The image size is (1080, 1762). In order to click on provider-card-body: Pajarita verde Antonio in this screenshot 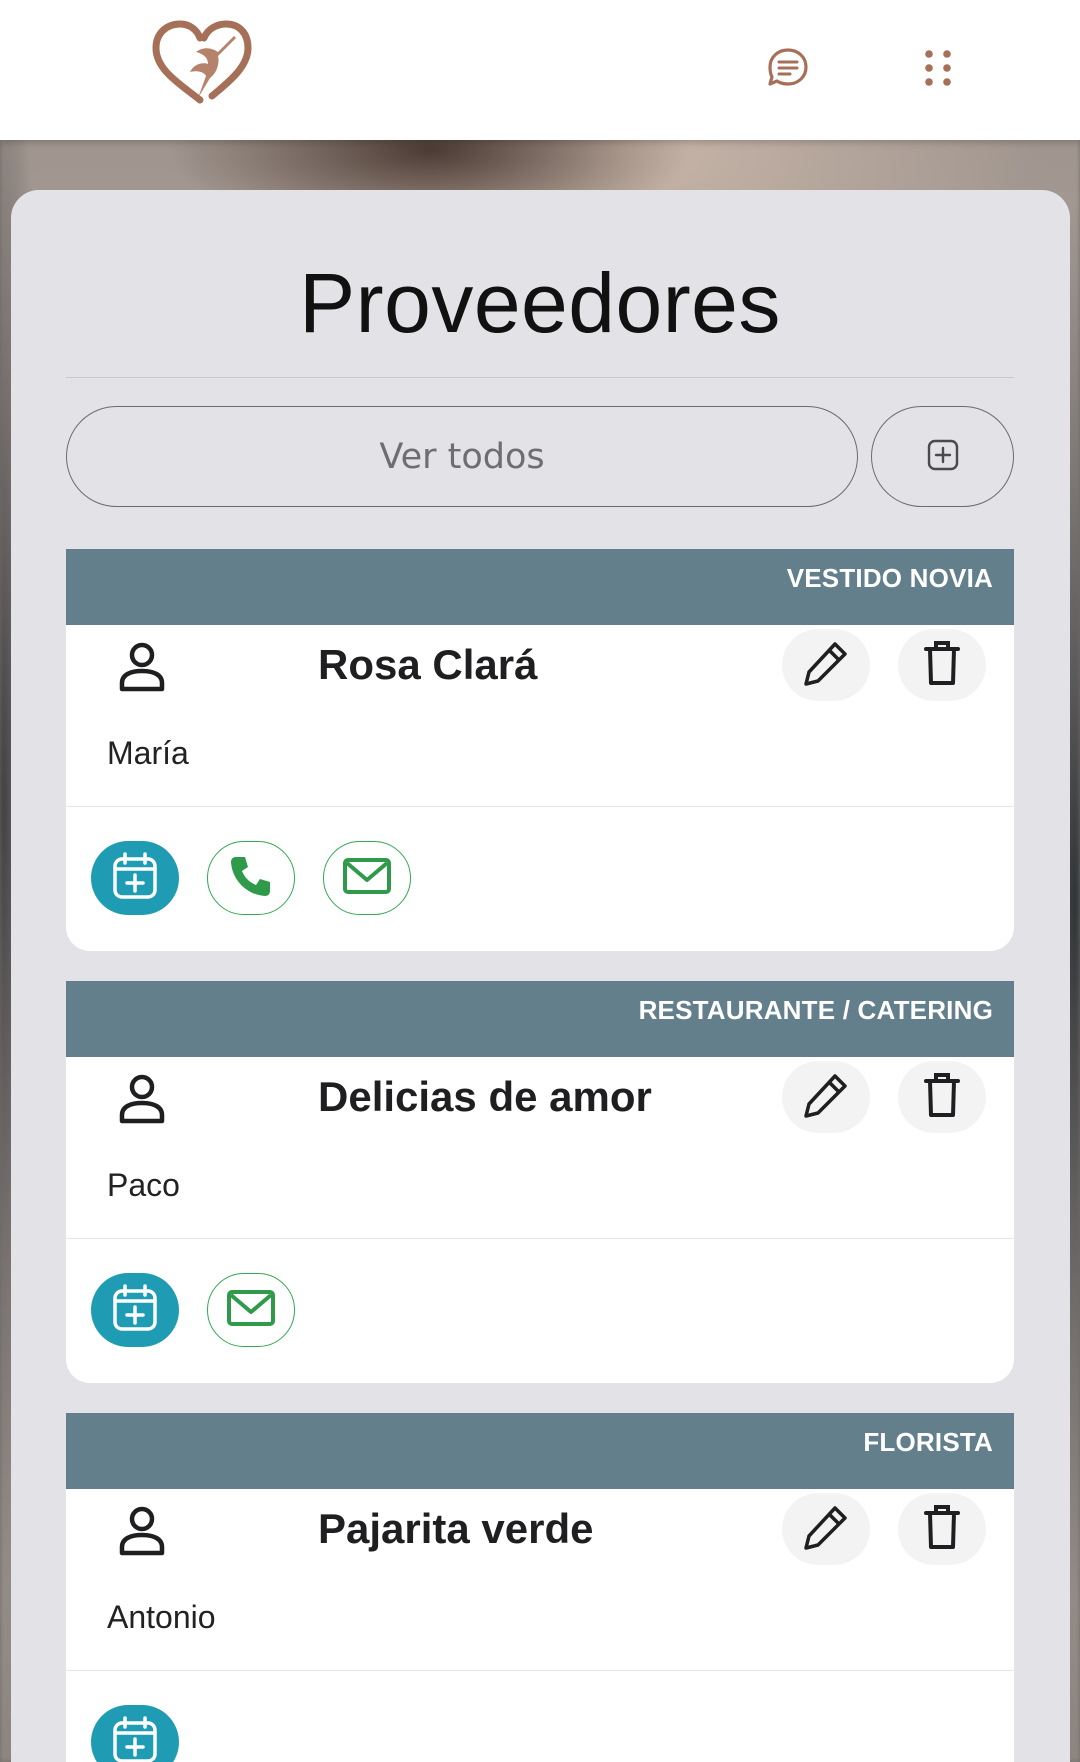, I will do `click(540, 1625)`.